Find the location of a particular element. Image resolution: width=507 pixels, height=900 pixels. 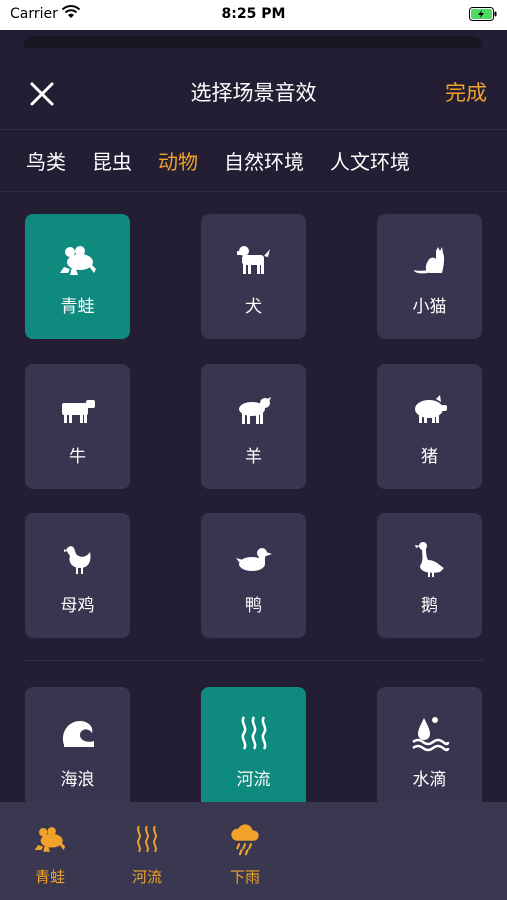

tab-animals: 动物 is located at coordinates (178, 161).